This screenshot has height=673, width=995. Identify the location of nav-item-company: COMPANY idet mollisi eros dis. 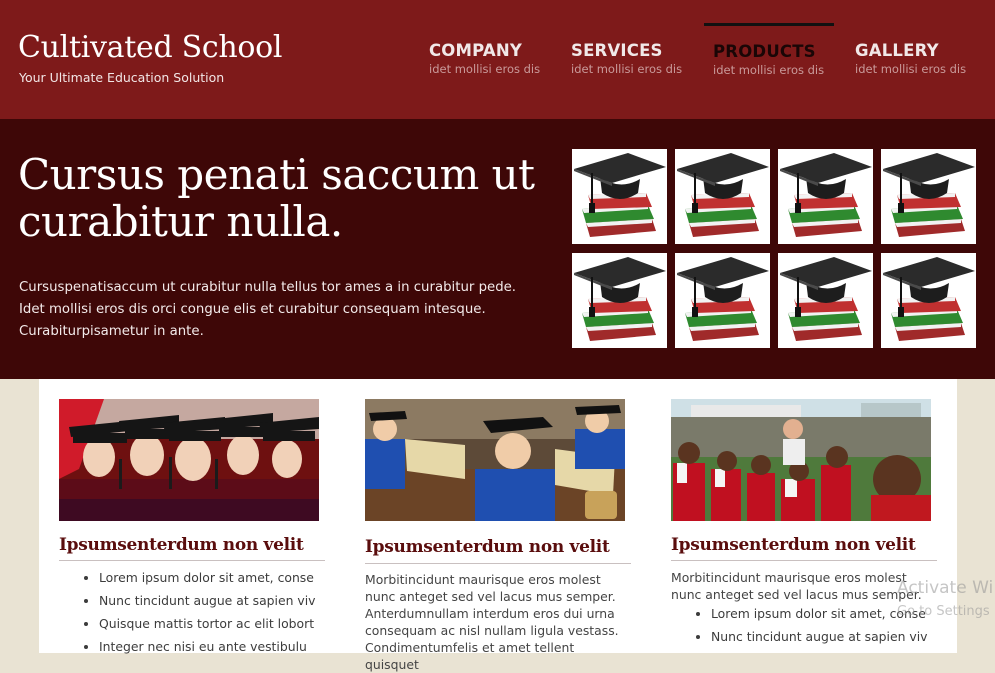
(495, 54).